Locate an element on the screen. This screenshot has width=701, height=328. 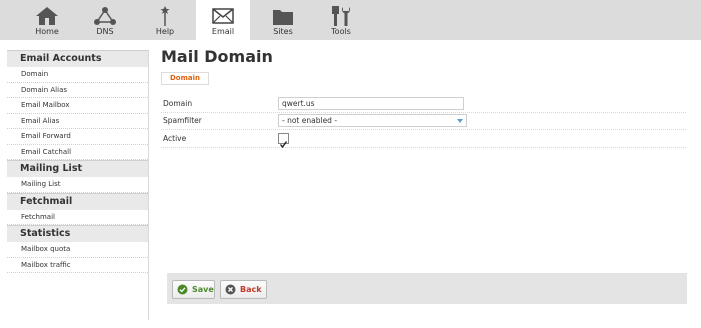
check-circle-icon is located at coordinates (182, 289).